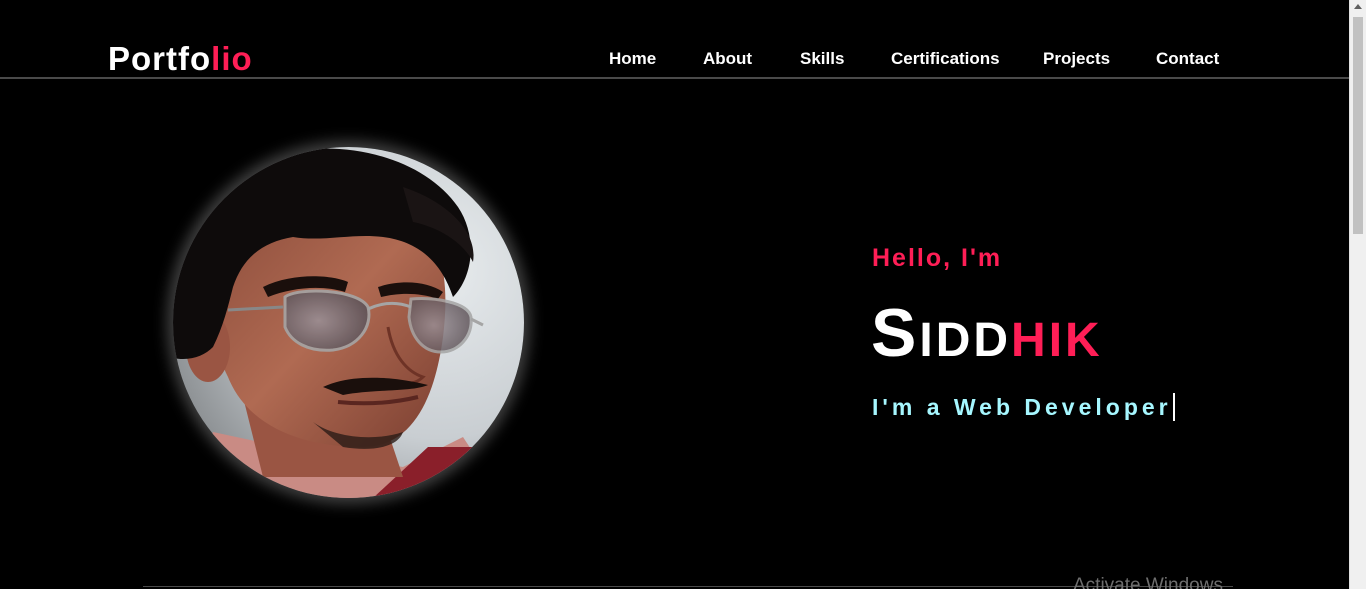  I want to click on hero-role-text: I'm a Web Developer, so click(1022, 407).